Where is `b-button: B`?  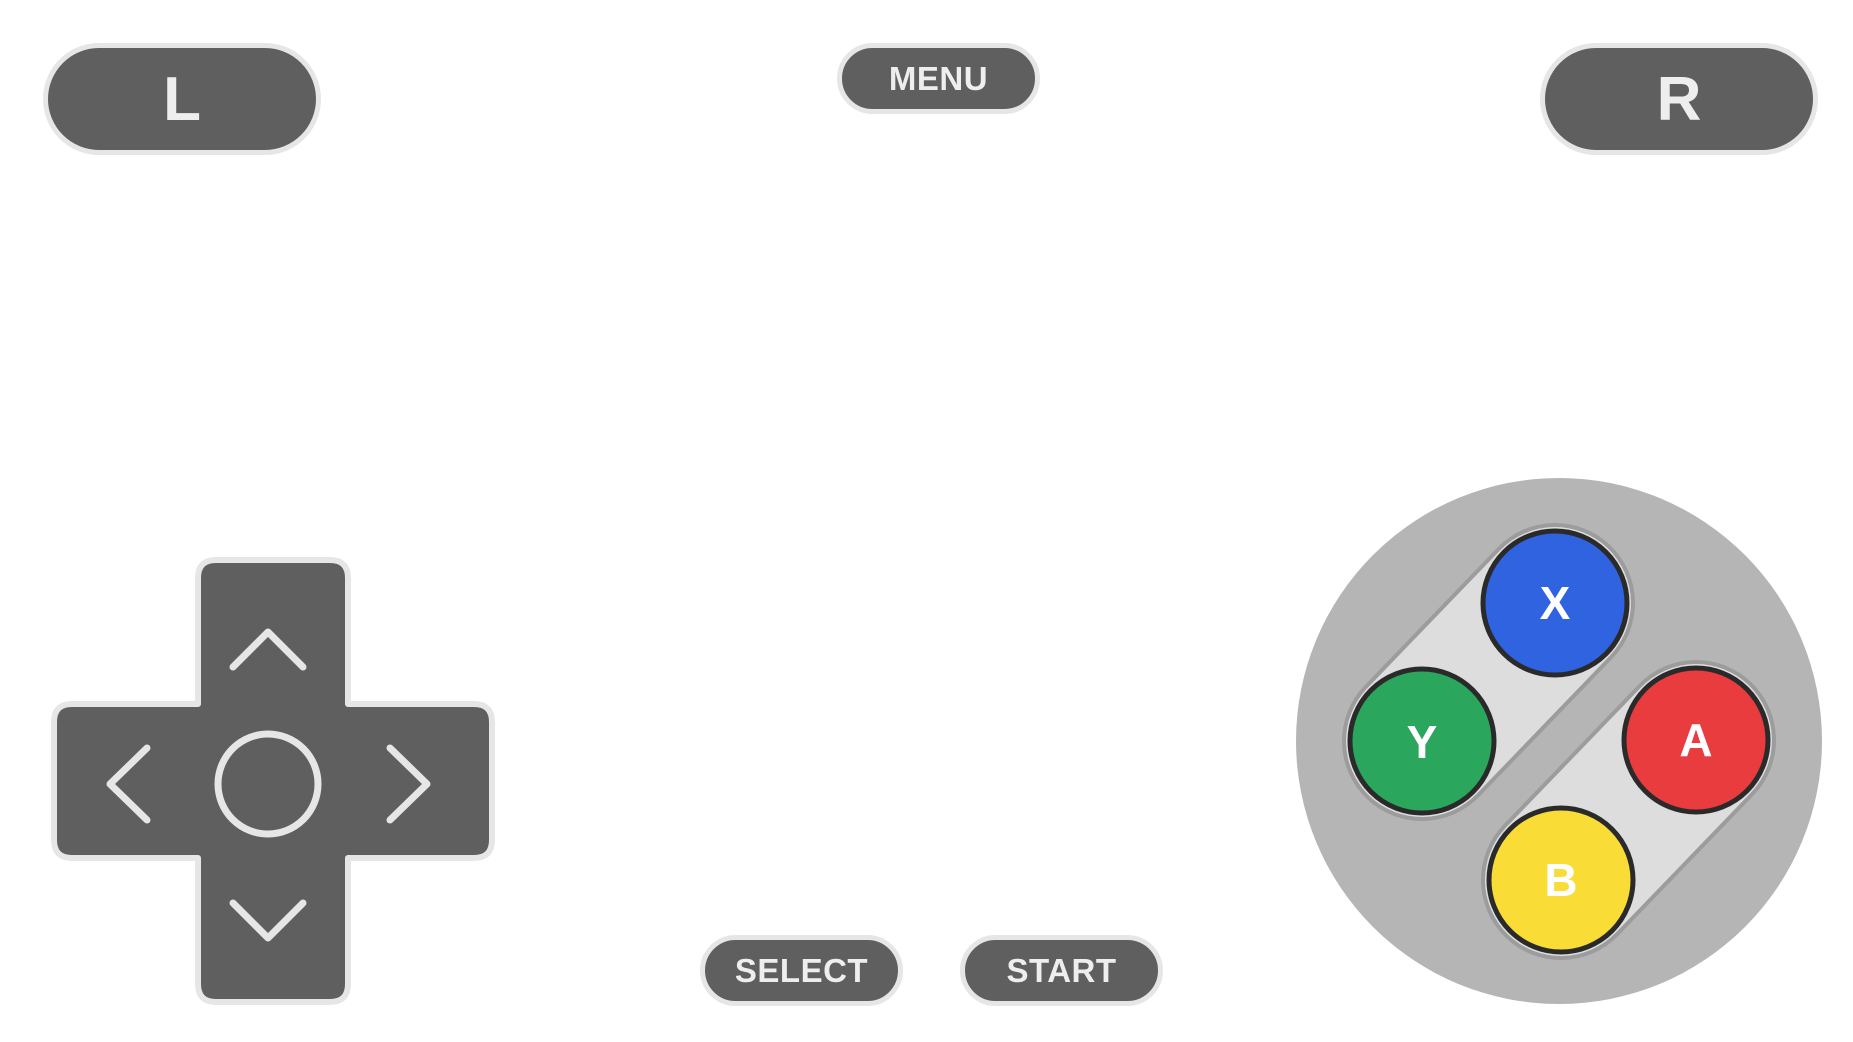 b-button: B is located at coordinates (1561, 880).